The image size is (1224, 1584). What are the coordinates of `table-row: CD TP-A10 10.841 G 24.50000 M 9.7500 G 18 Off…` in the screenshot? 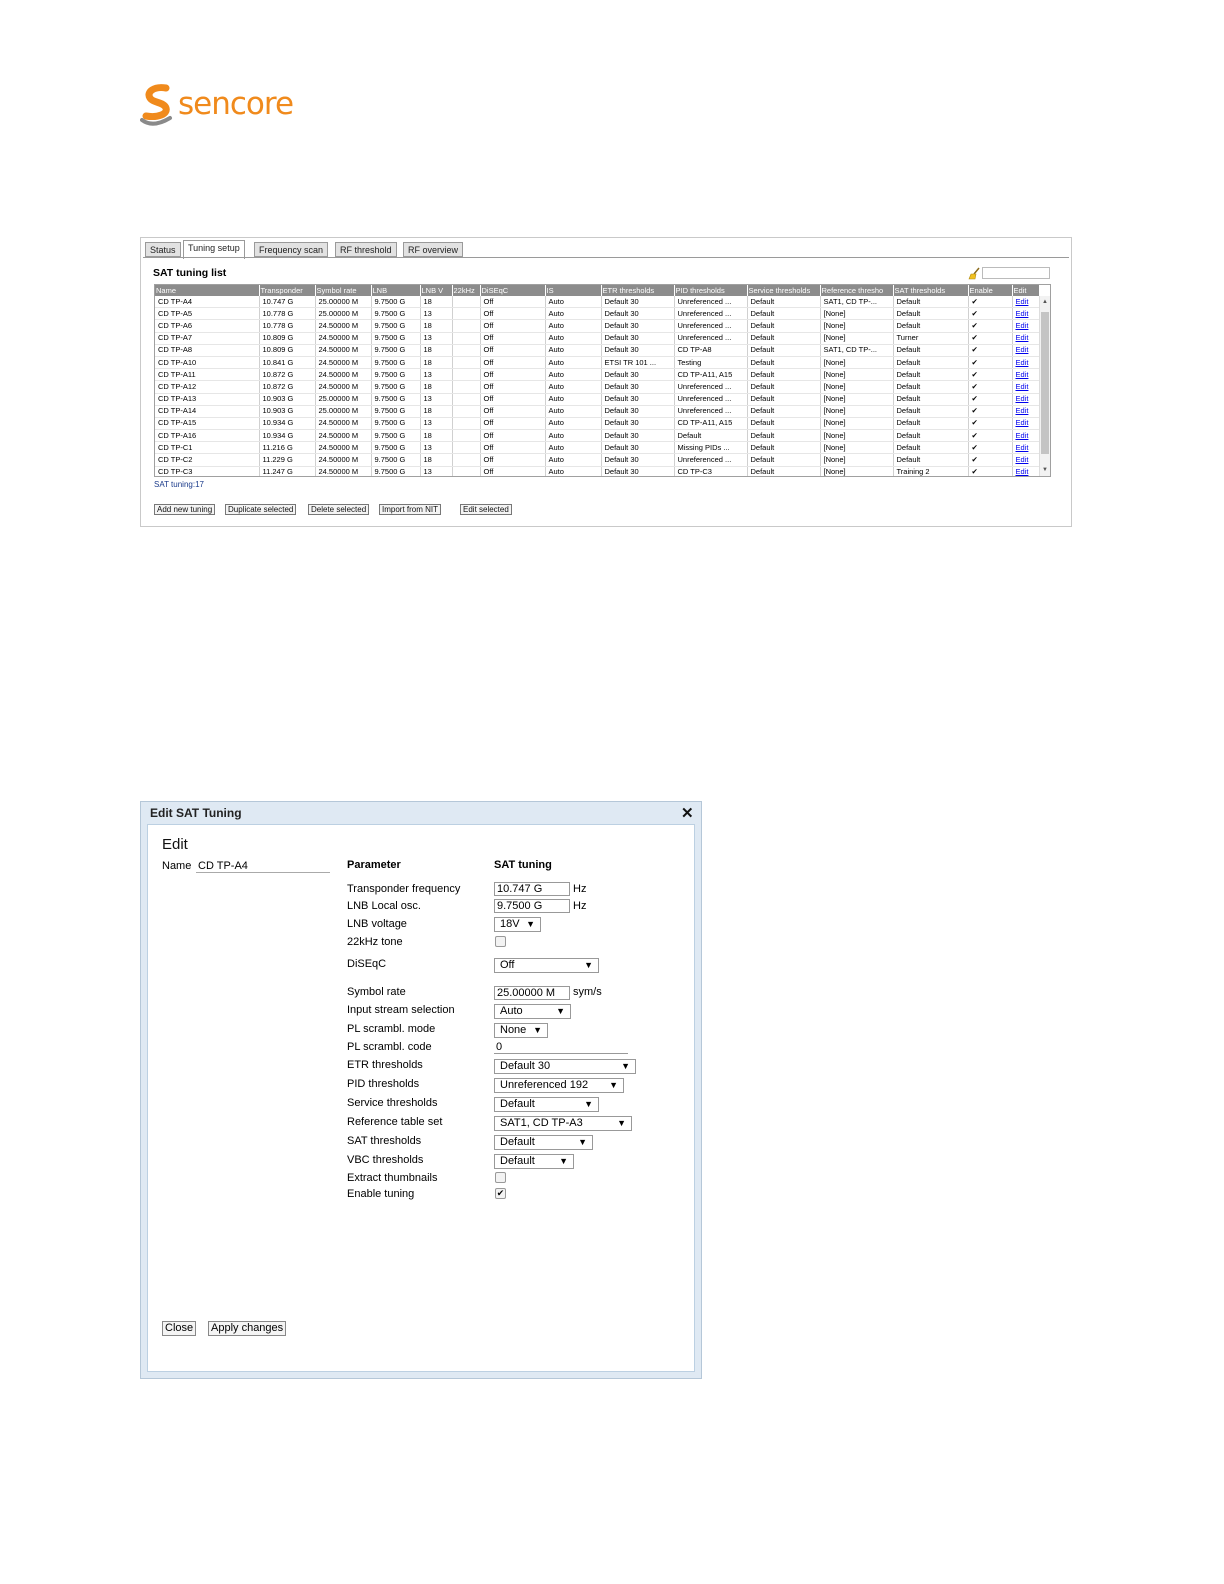 It's located at (597, 363).